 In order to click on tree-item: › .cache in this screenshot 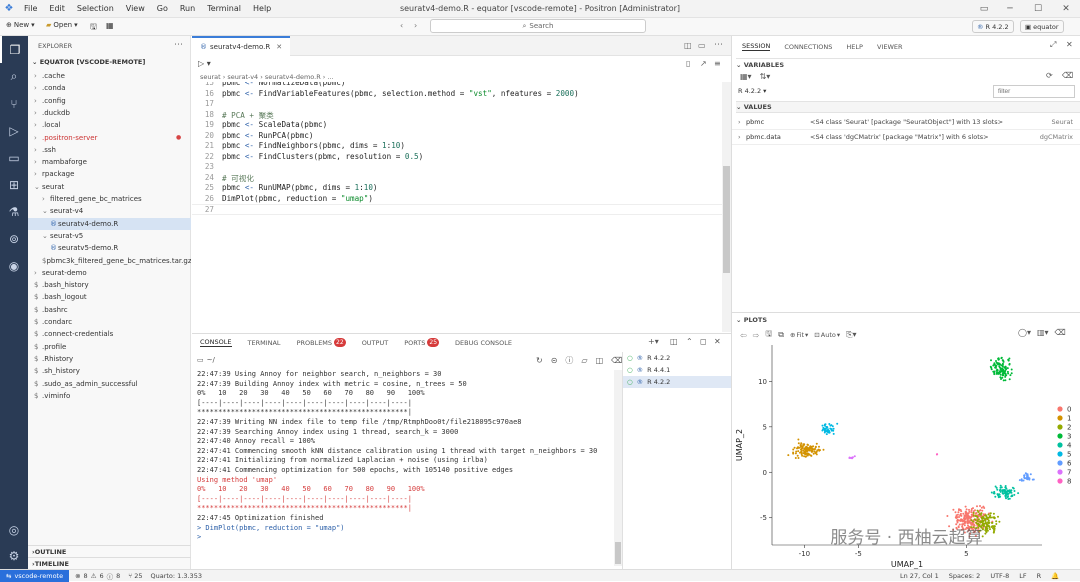, I will do `click(109, 76)`.